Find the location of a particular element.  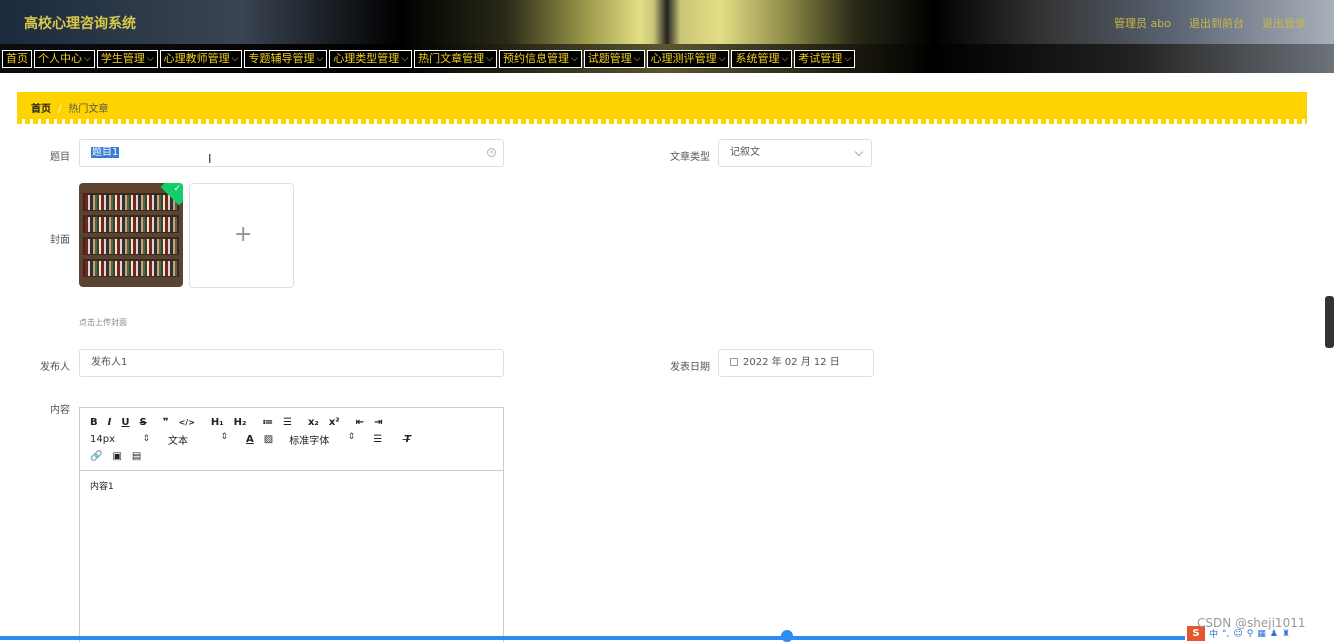

indent-button: ⇥ is located at coordinates (378, 422).